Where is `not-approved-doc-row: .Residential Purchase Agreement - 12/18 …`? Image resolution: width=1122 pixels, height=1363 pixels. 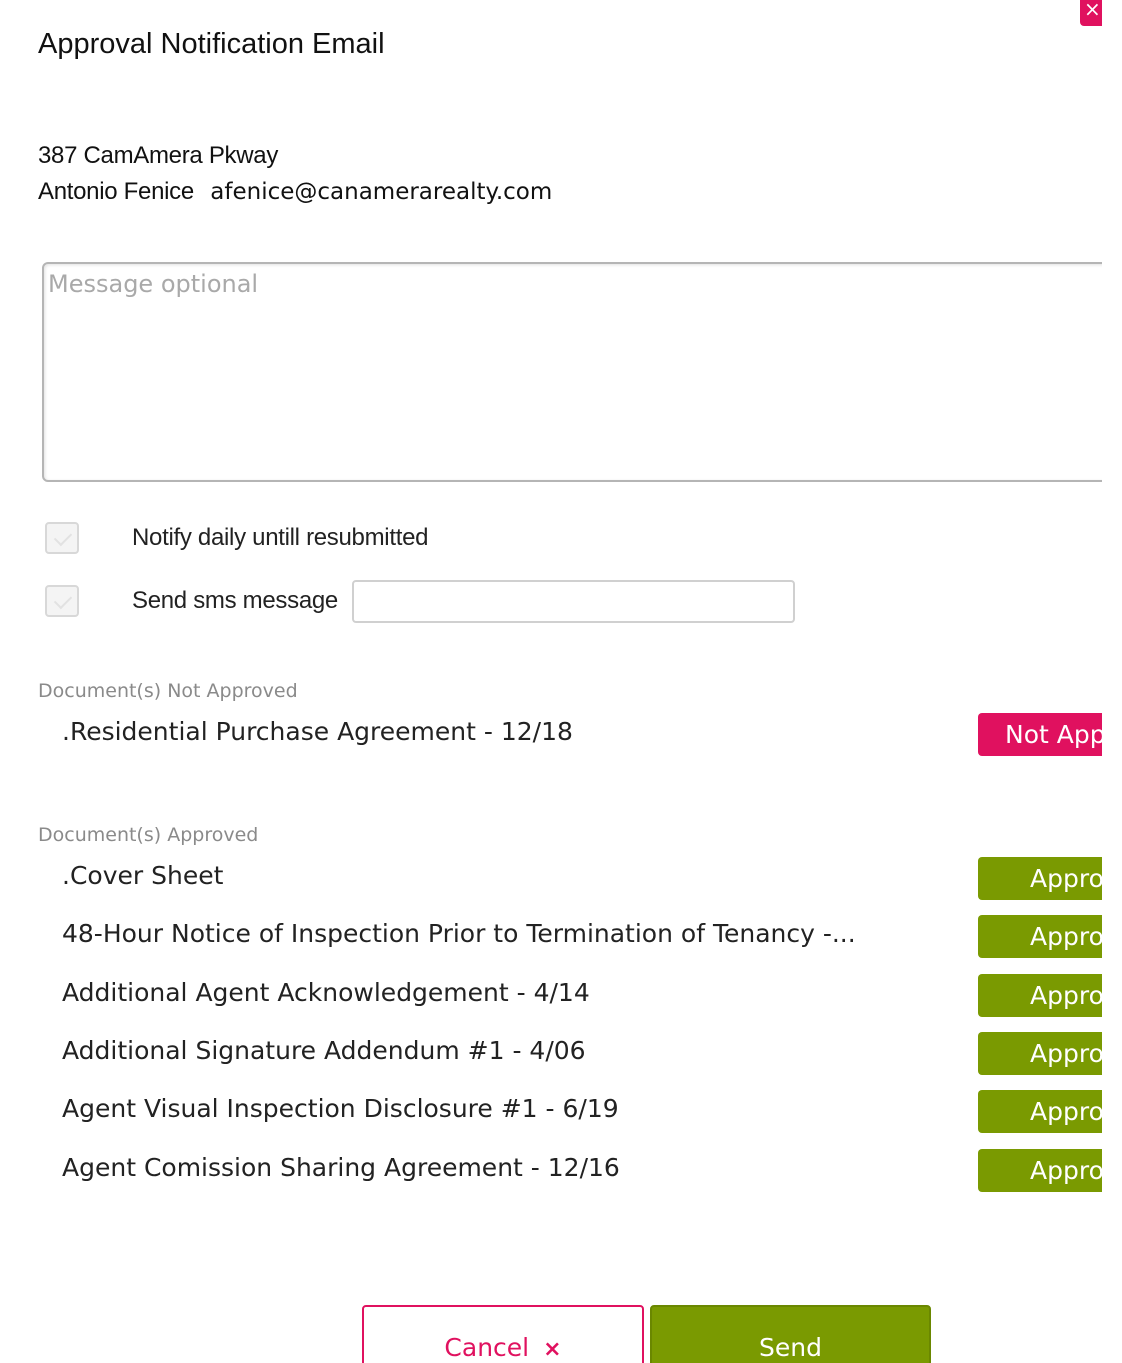 not-approved-doc-row: .Residential Purchase Agreement - 12/18 … is located at coordinates (551, 735).